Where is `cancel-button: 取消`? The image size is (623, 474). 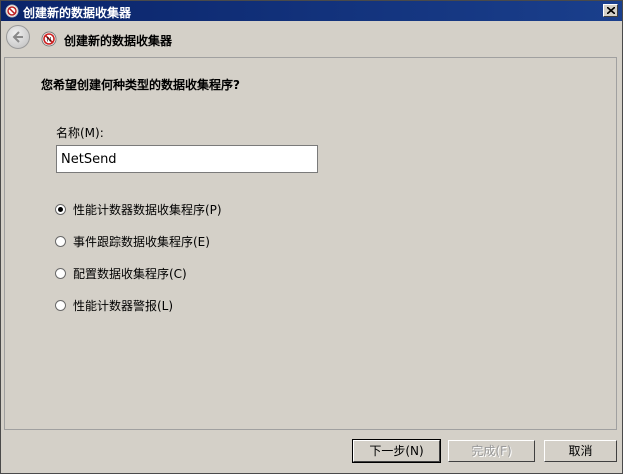
cancel-button: 取消 is located at coordinates (580, 451).